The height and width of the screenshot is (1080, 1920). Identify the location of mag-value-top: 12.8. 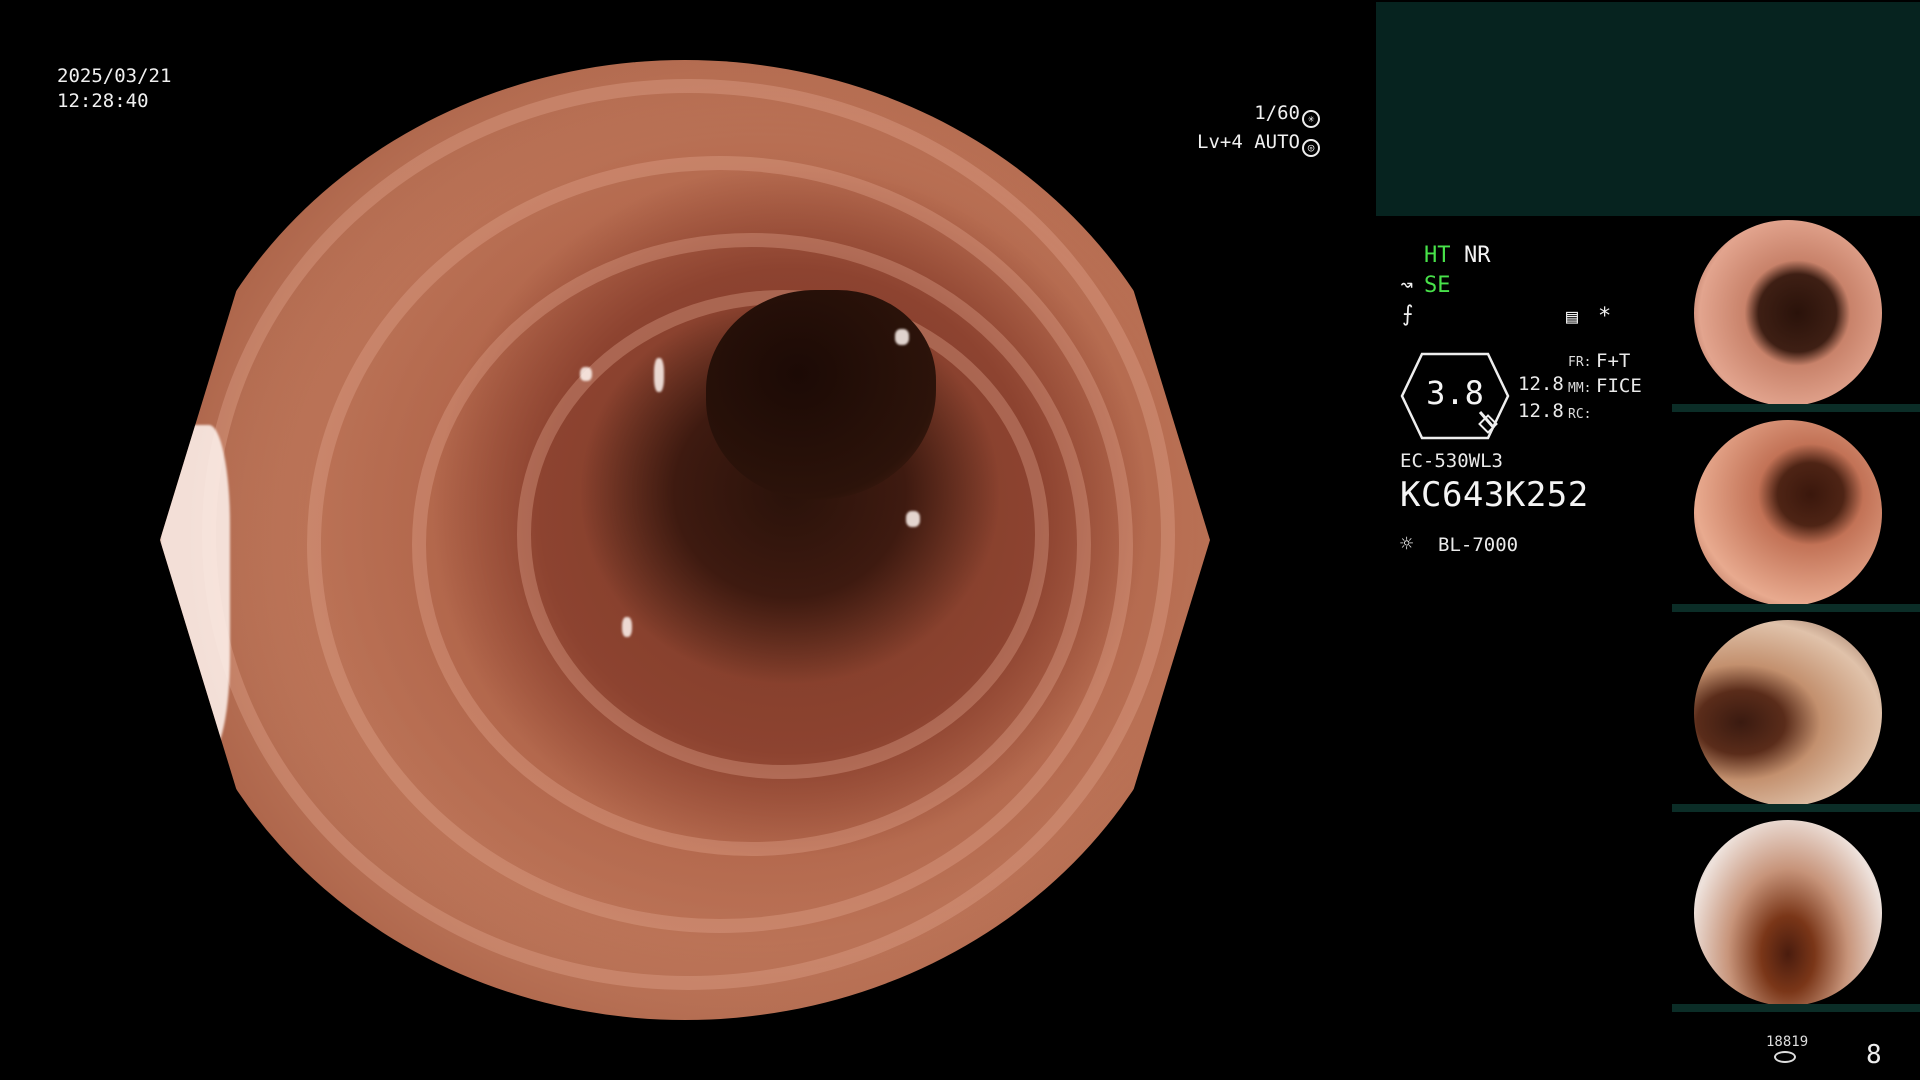
(1541, 384).